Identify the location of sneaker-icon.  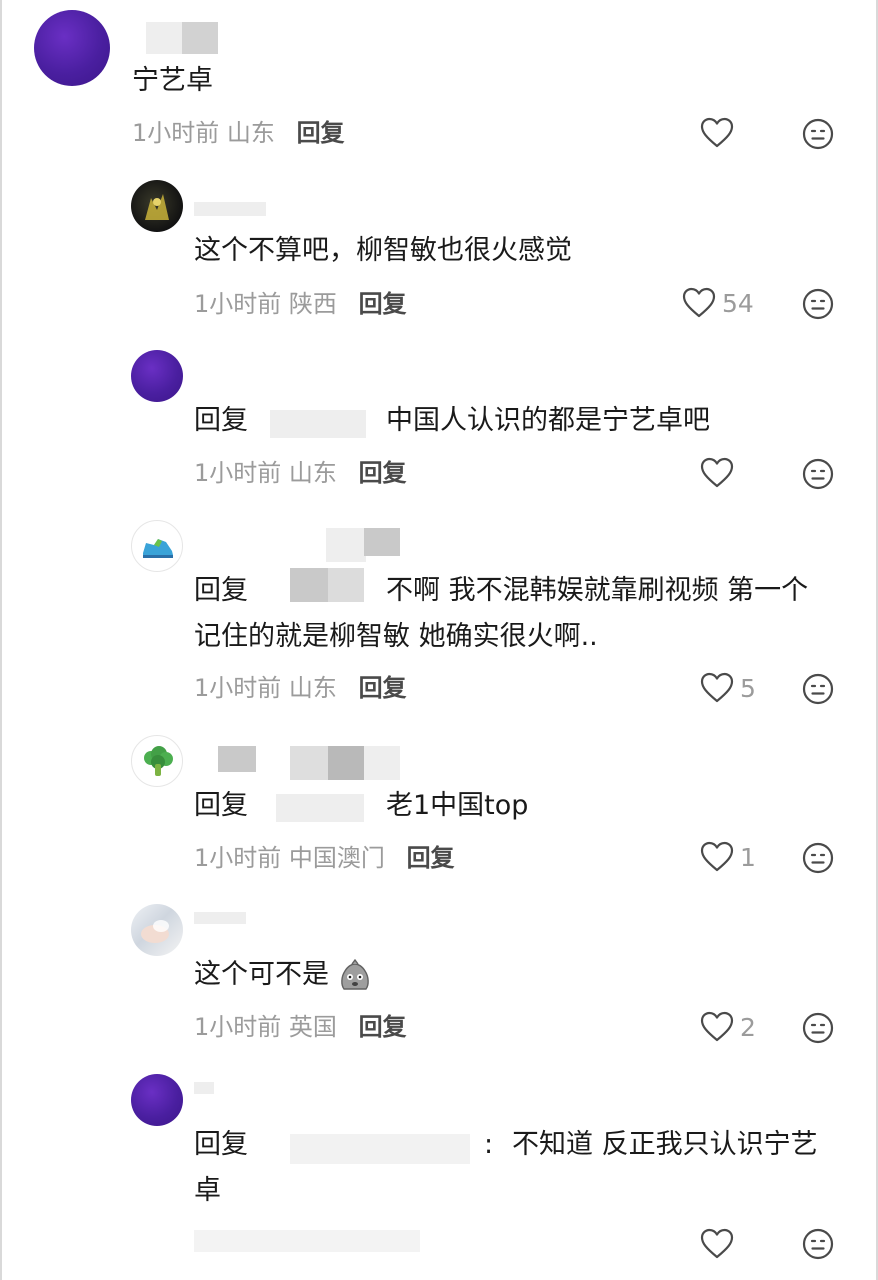
(158, 548).